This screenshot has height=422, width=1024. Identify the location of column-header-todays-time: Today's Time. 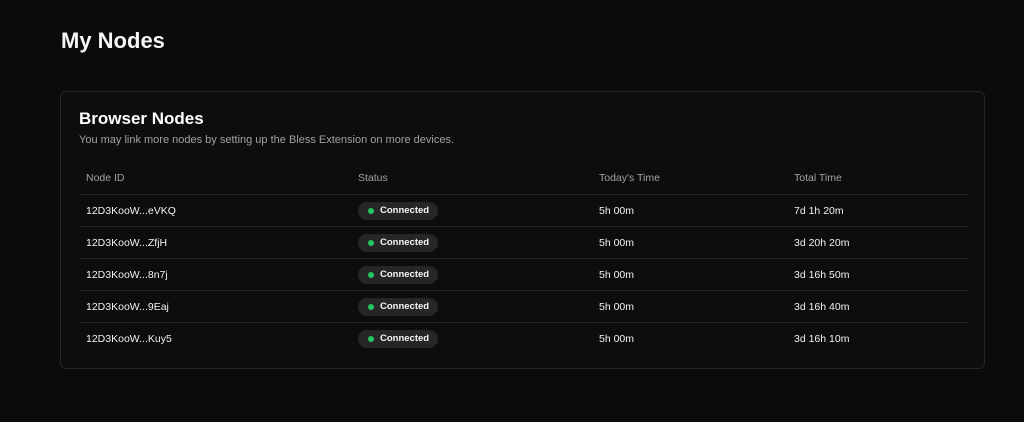
(690, 178).